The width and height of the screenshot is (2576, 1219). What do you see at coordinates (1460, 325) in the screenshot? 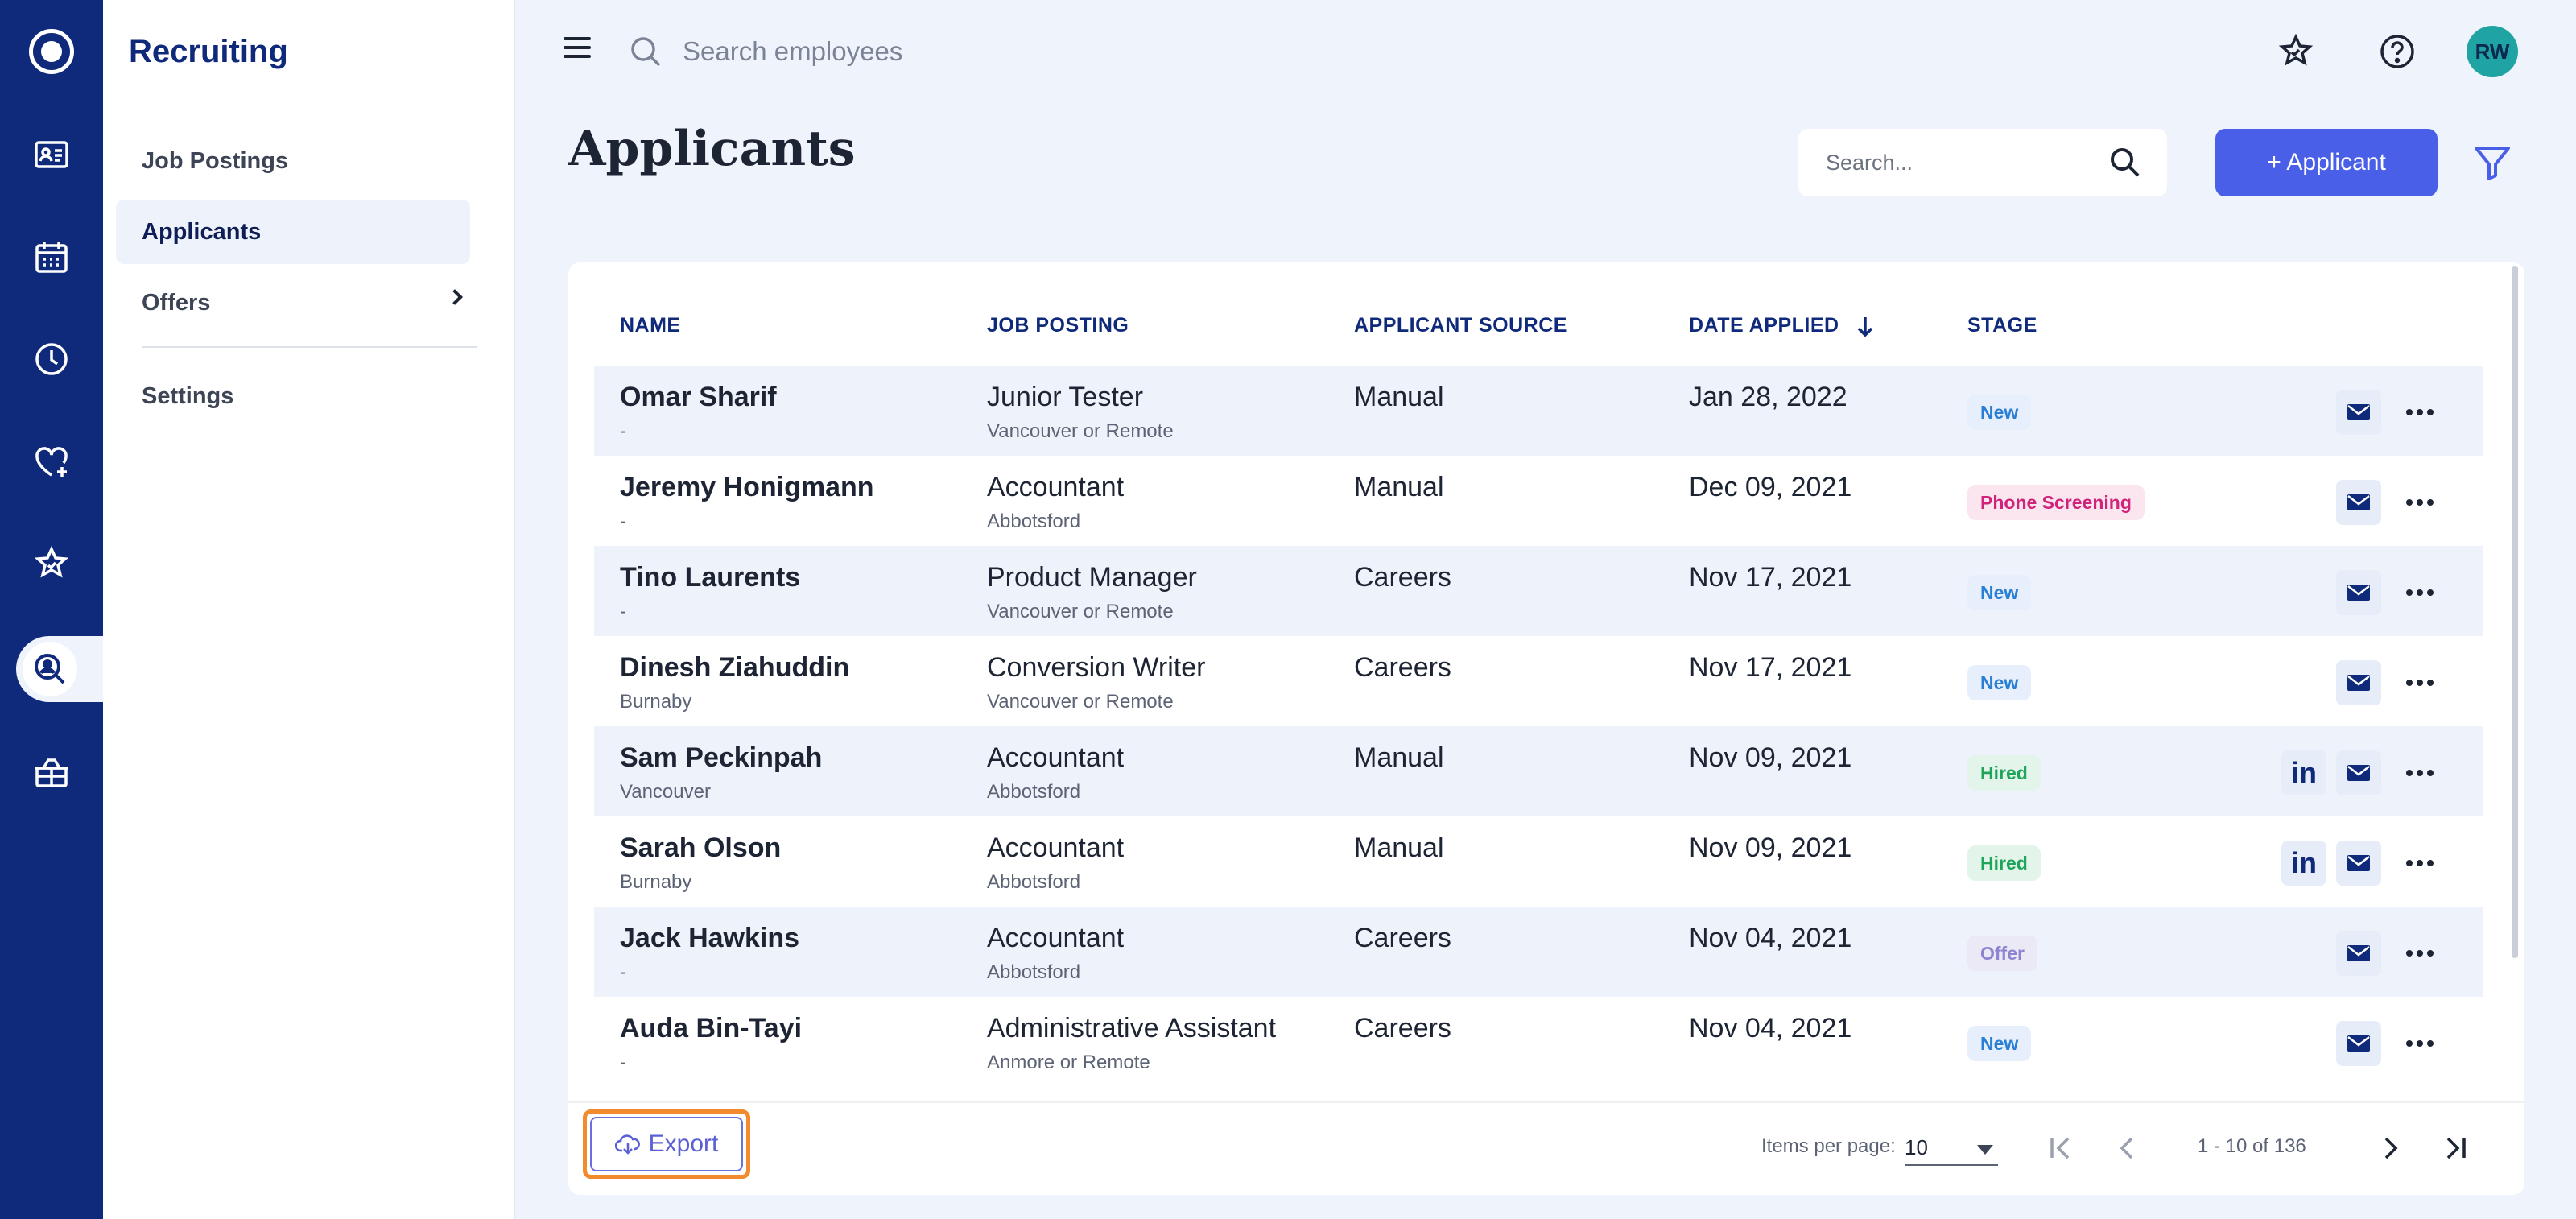
I see `column-header-applicant-source: APPLICANT SOURCE` at bounding box center [1460, 325].